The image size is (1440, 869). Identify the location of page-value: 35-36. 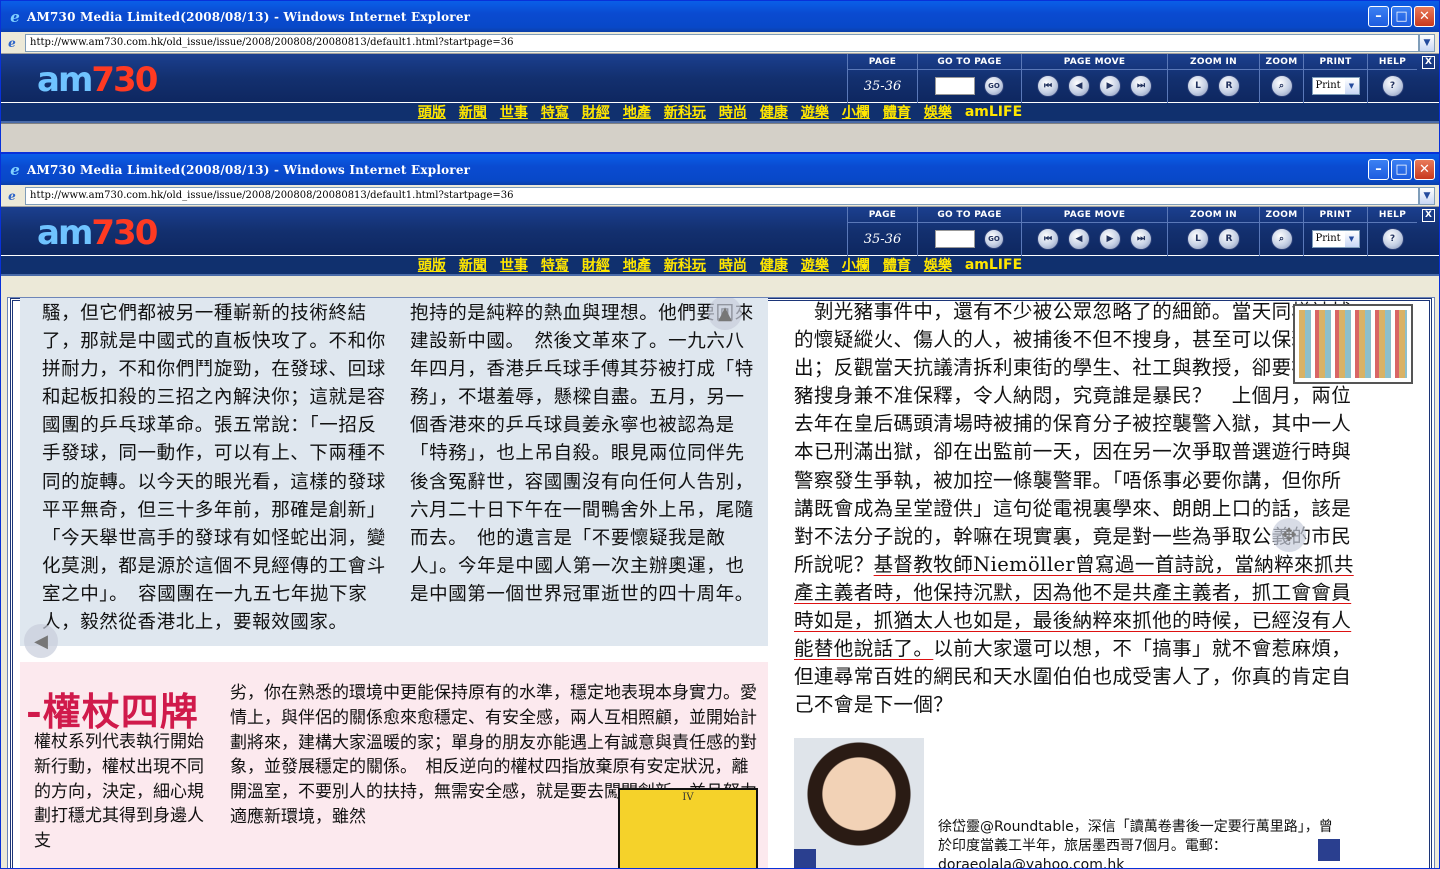
(882, 86).